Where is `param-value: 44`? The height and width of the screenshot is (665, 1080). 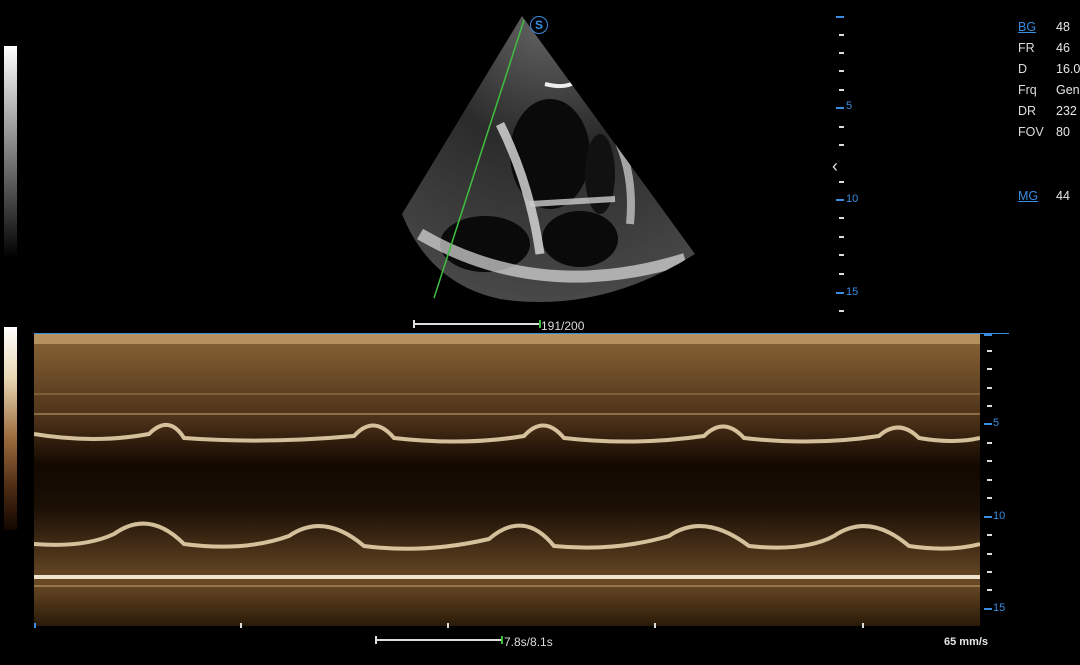 param-value: 44 is located at coordinates (1063, 196).